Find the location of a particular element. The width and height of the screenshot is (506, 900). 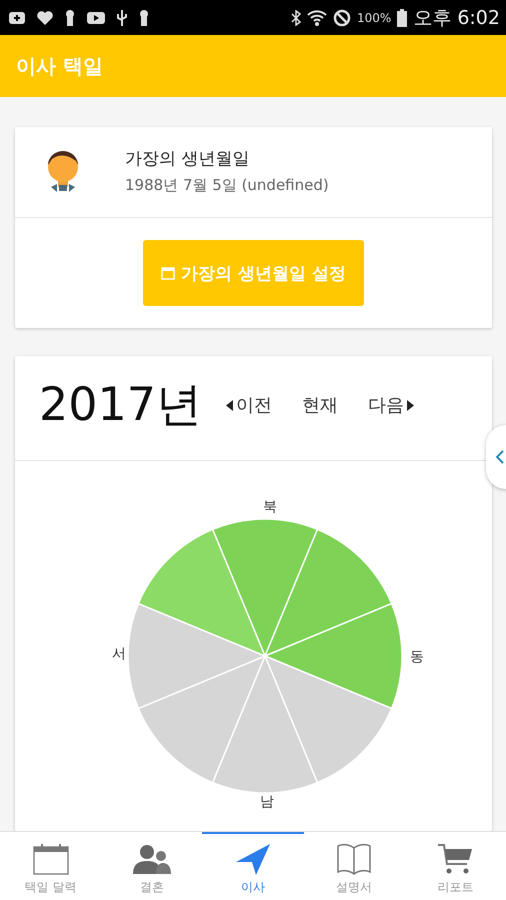

nav-tab: 이사 is located at coordinates (253, 866).